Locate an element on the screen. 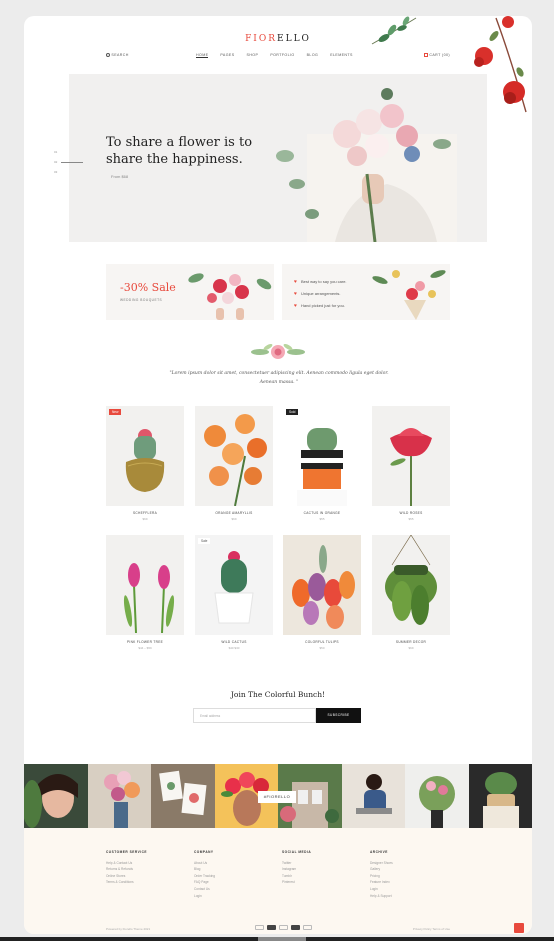 This screenshot has height=941, width=554. logo-part-dark: ELLO is located at coordinates (294, 39).